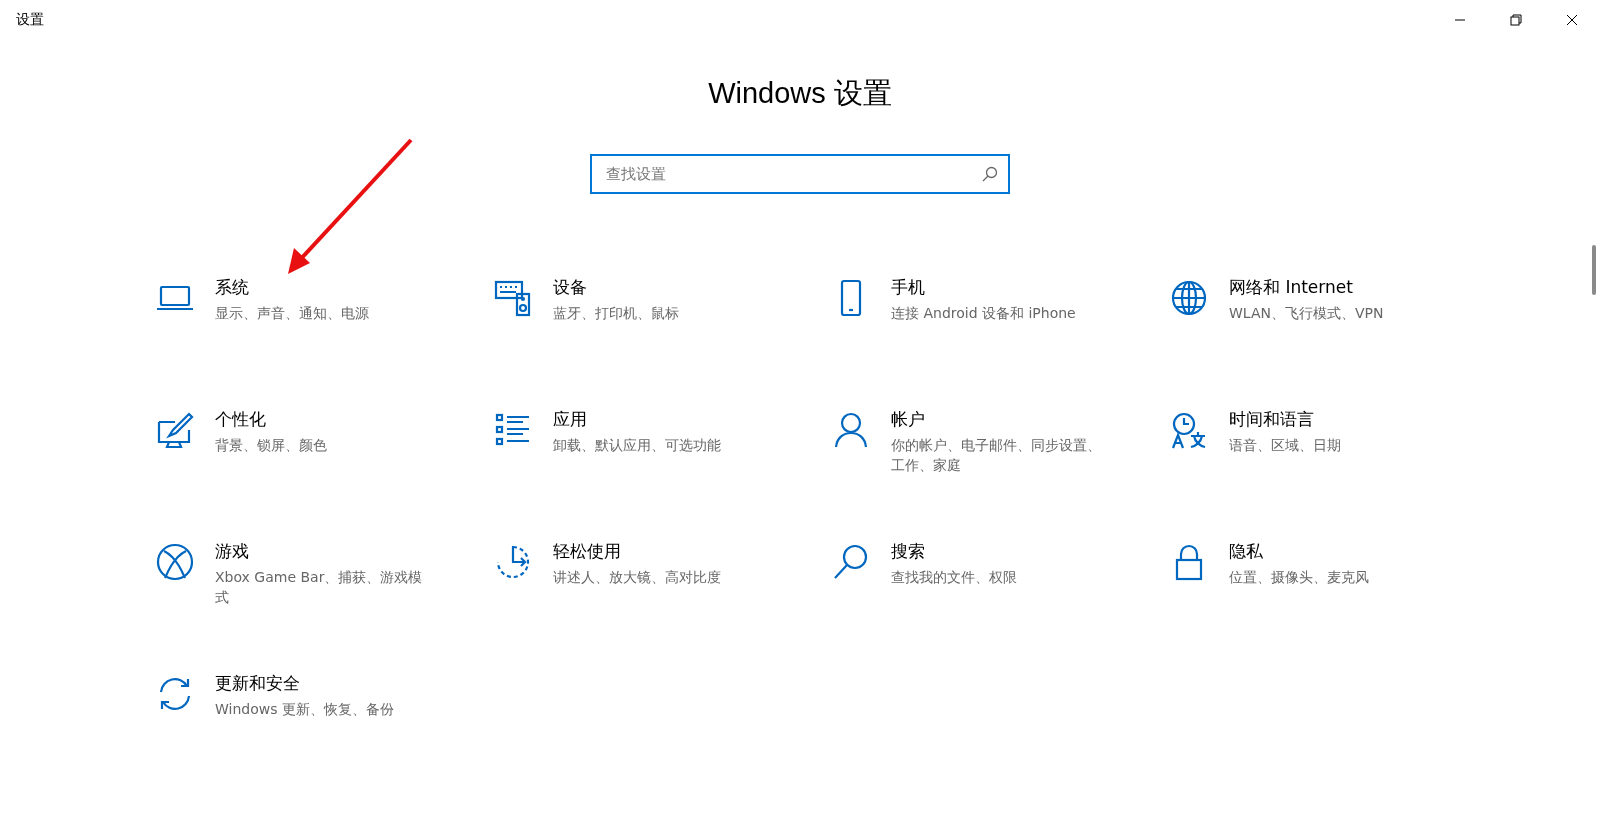 The width and height of the screenshot is (1600, 820). What do you see at coordinates (305, 709) in the screenshot?
I see `category-description: Windows 更新、恢复、备份` at bounding box center [305, 709].